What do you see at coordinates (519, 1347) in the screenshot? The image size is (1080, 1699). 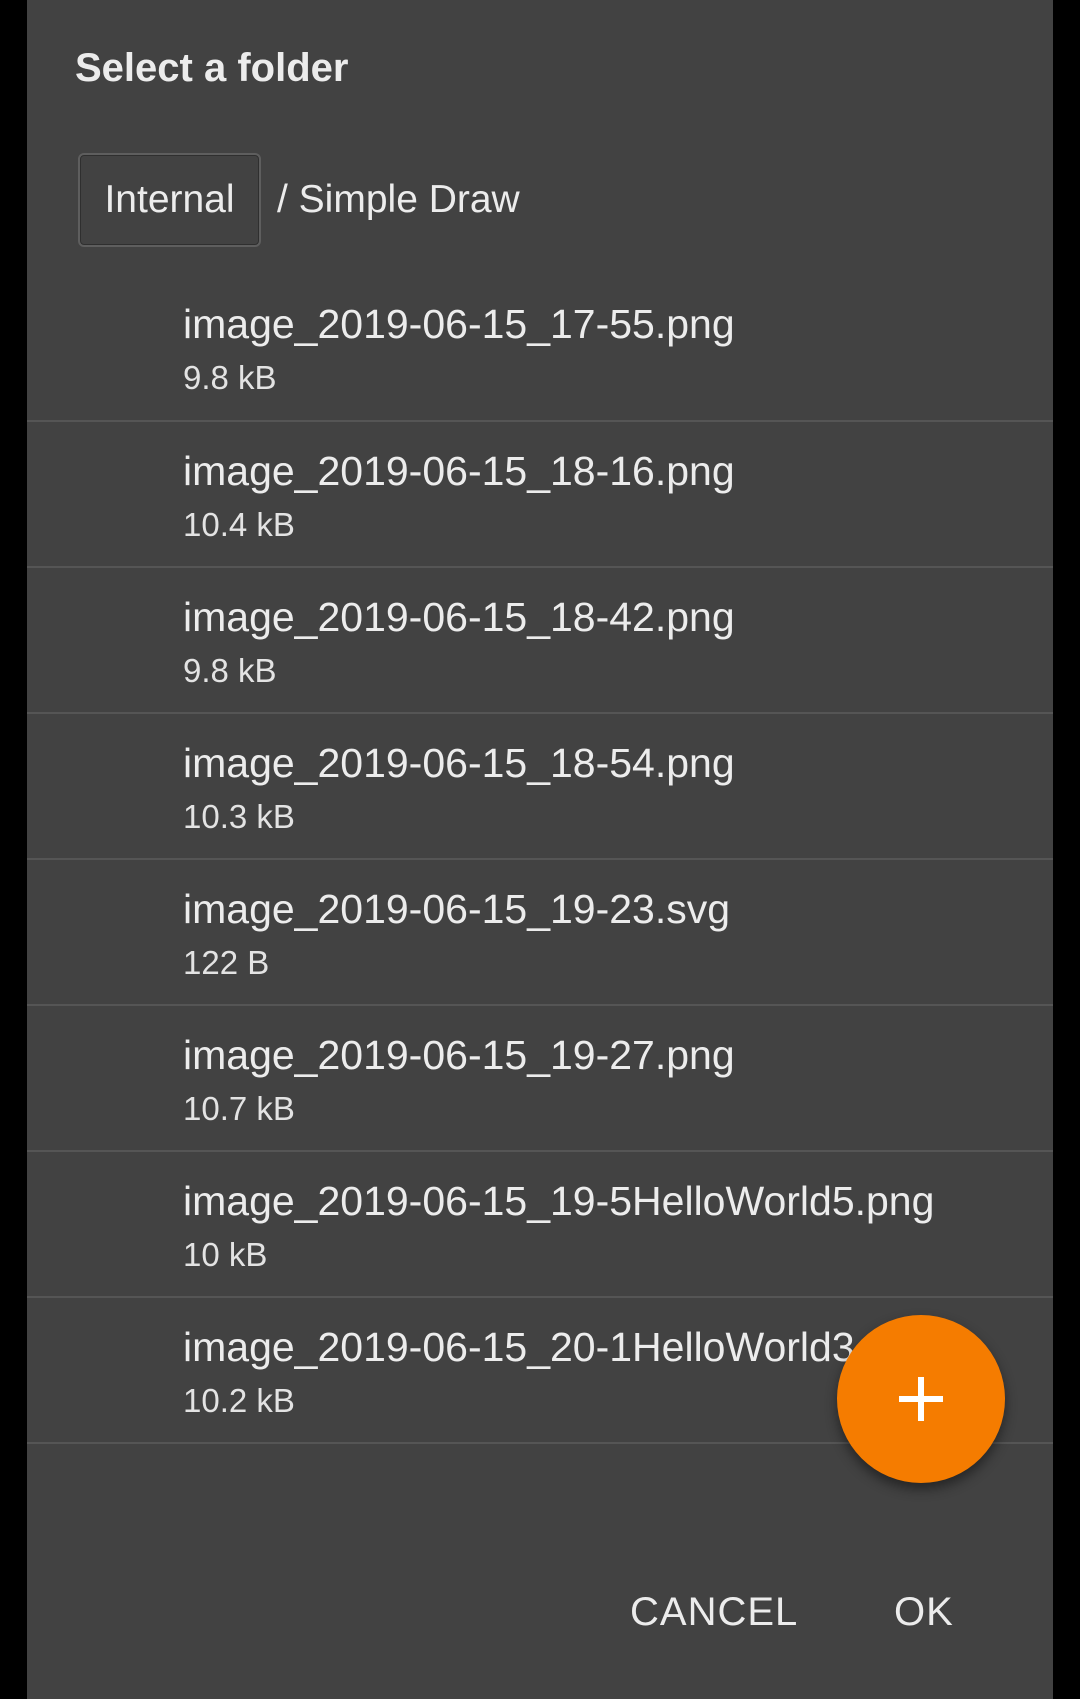 I see `file-name: image_2019-06-15_20-1HelloWorld3` at bounding box center [519, 1347].